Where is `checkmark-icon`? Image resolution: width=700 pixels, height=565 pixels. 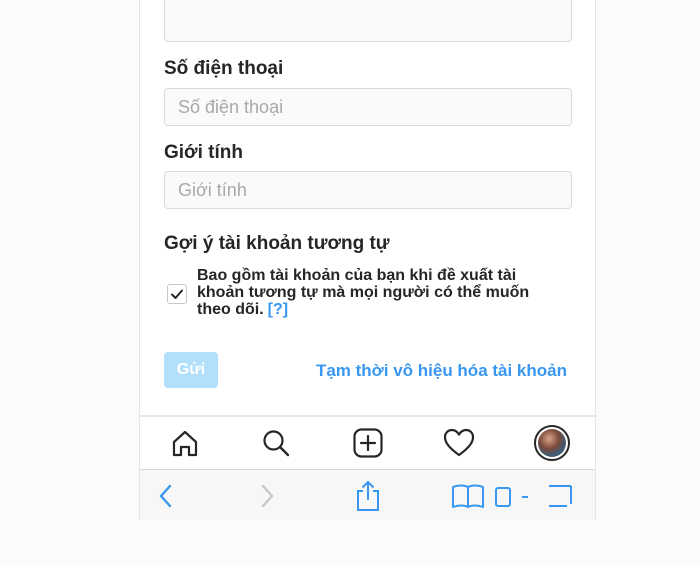
checkmark-icon is located at coordinates (177, 294).